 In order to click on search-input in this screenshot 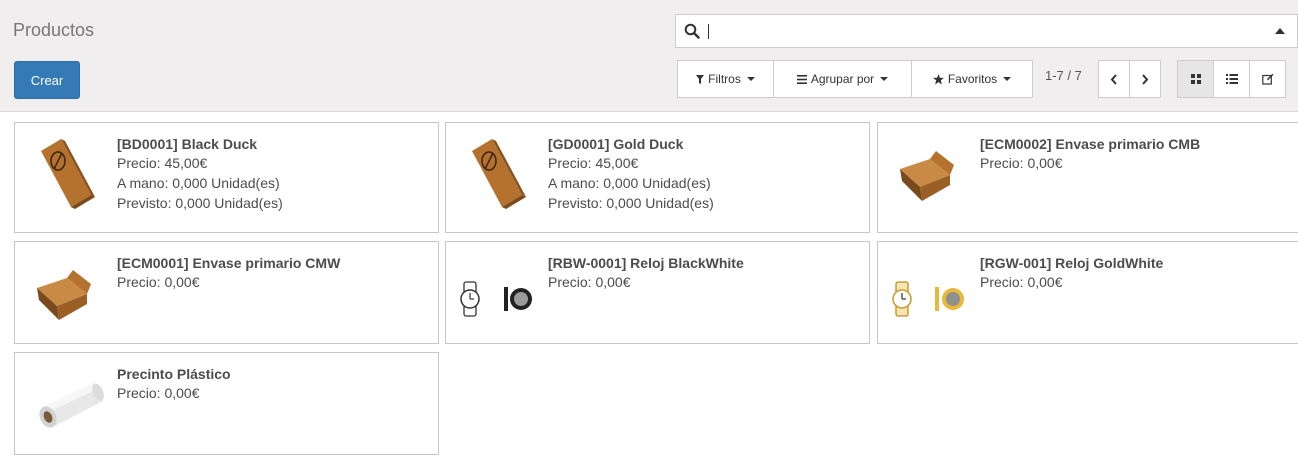, I will do `click(708, 31)`.